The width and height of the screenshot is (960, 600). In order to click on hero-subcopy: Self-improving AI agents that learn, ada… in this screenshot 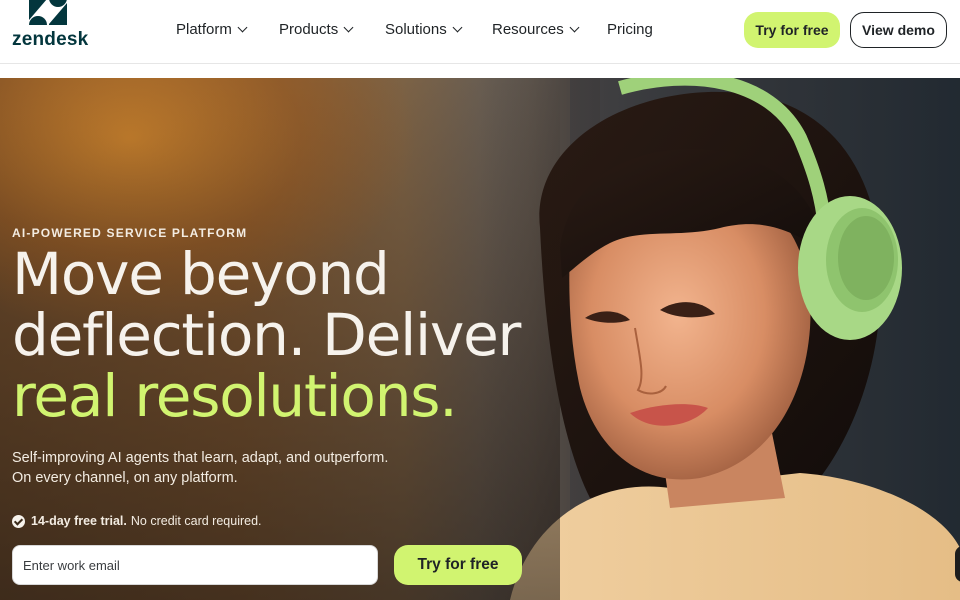, I will do `click(222, 468)`.